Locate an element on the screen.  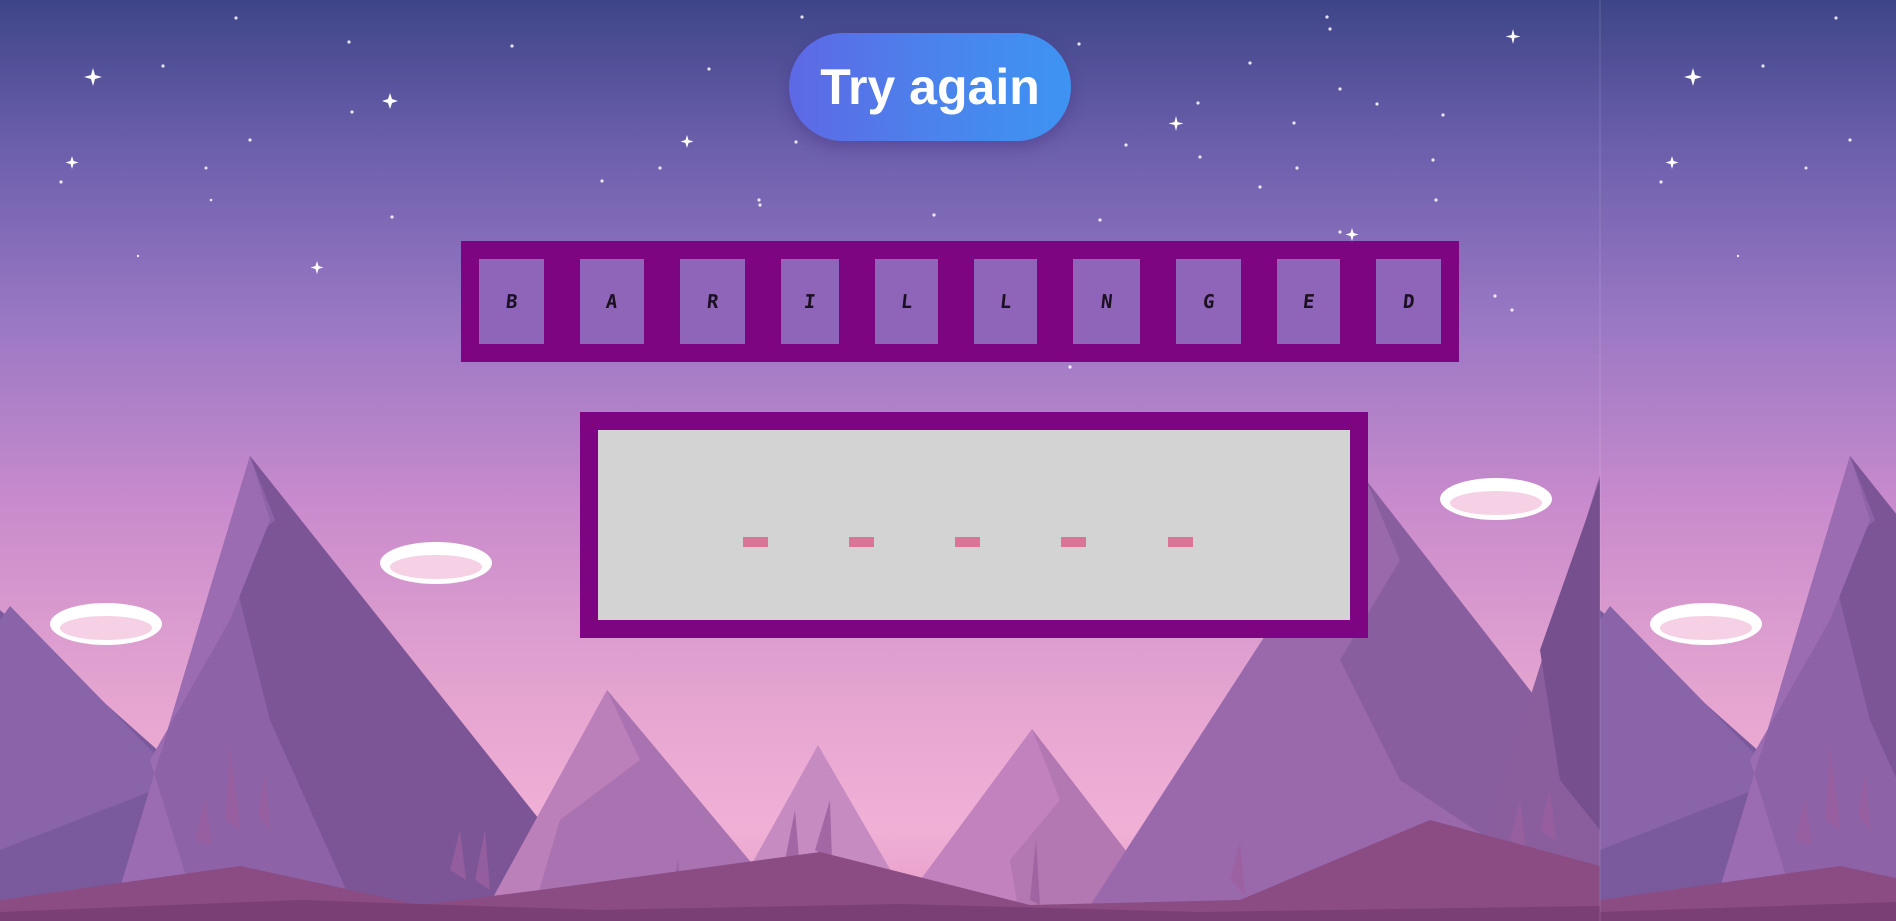
letter-tile: N is located at coordinates (1106, 301).